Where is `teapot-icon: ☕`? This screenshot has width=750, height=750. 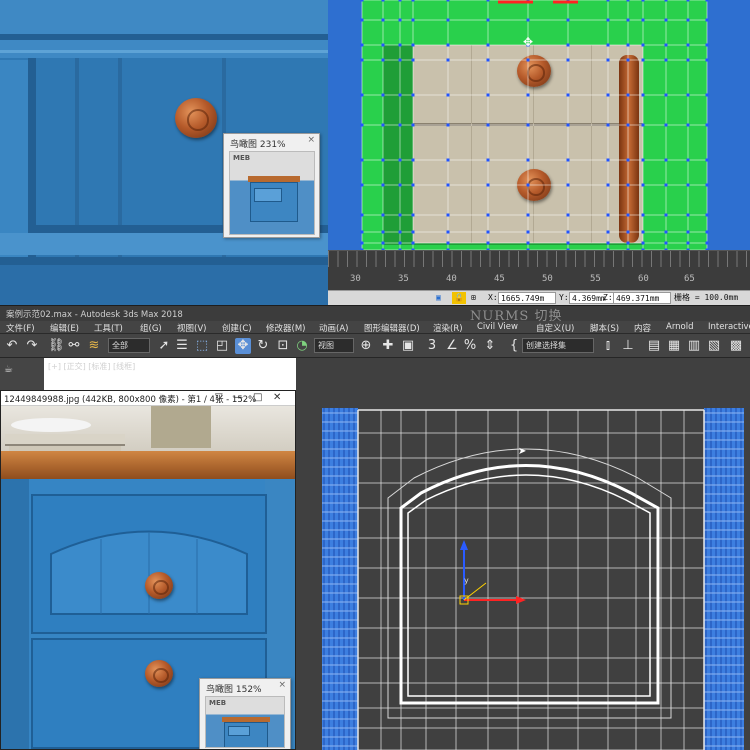
teapot-icon: ☕ is located at coordinates (8, 369).